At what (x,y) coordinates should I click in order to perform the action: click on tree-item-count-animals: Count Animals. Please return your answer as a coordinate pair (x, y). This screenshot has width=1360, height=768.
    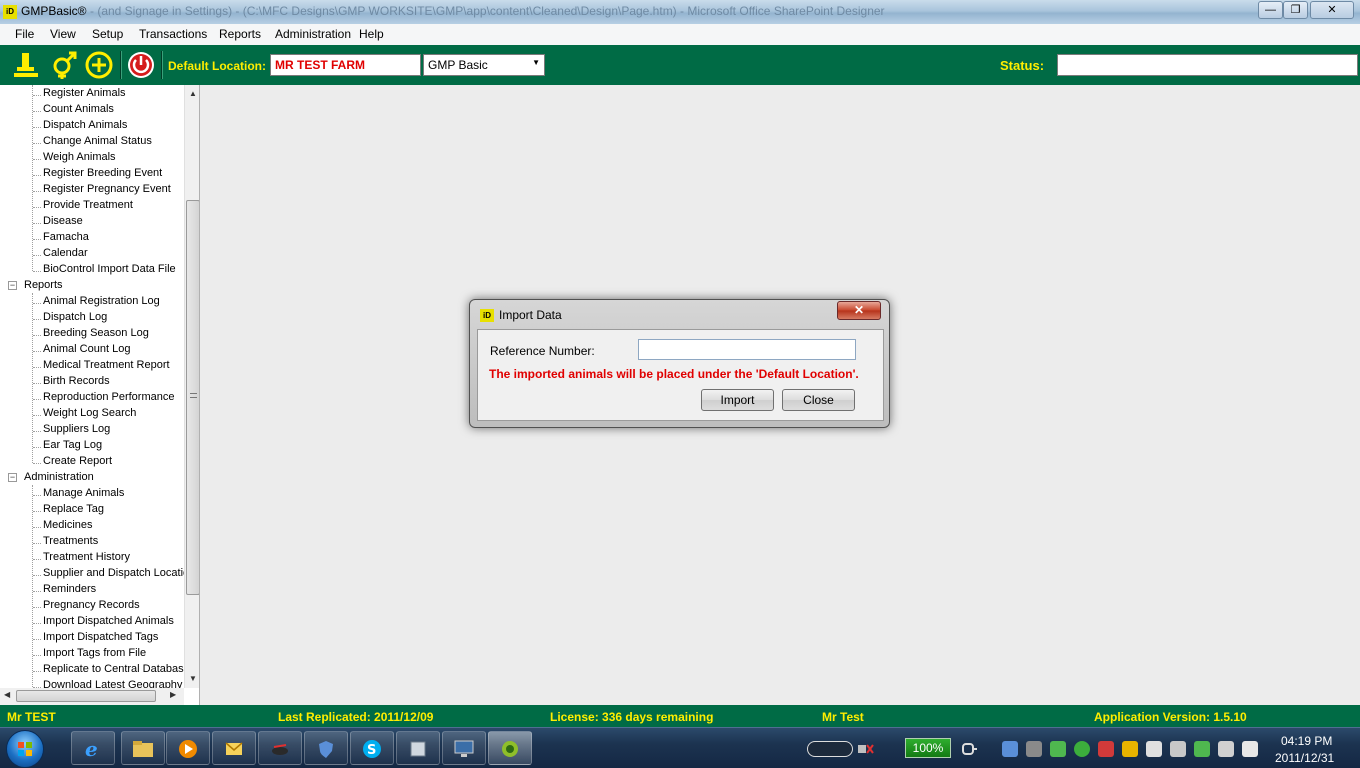
    Looking at the image, I should click on (78, 109).